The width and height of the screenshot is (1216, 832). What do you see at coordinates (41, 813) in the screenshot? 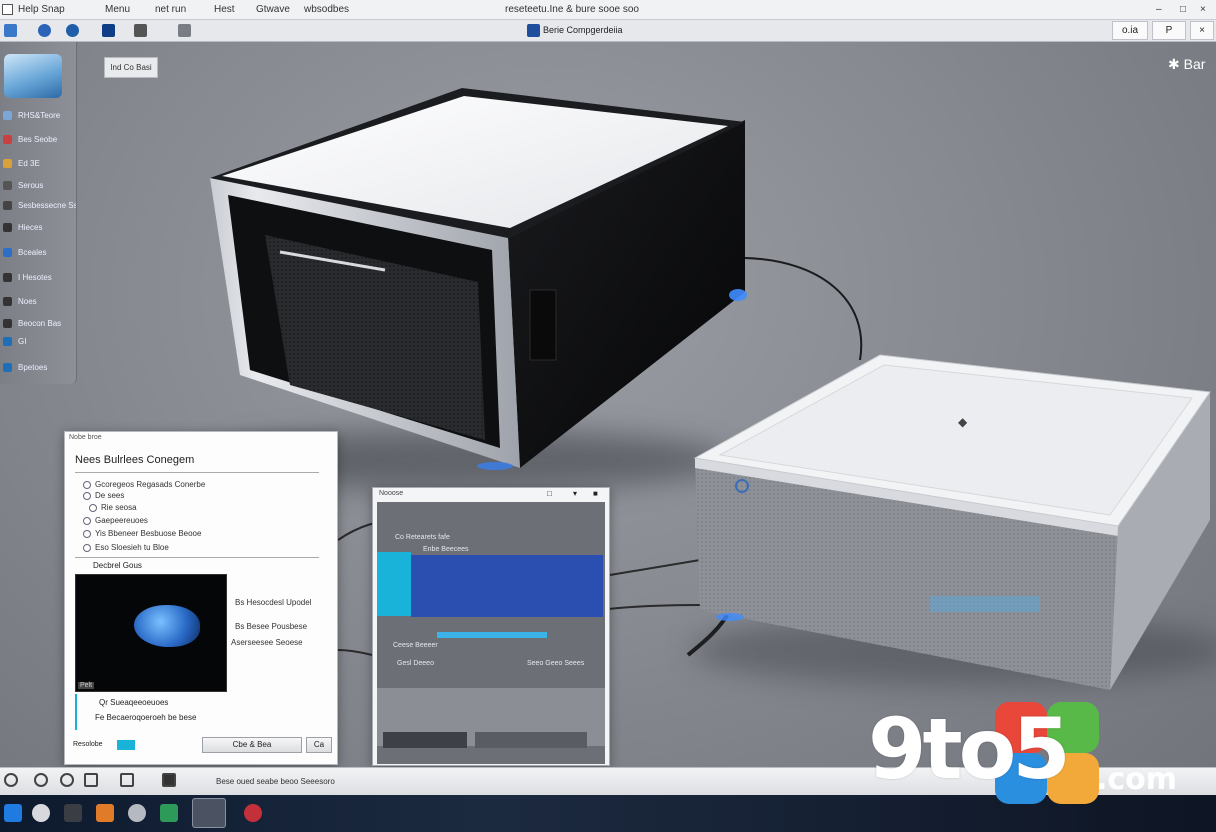
I see `search-icon` at bounding box center [41, 813].